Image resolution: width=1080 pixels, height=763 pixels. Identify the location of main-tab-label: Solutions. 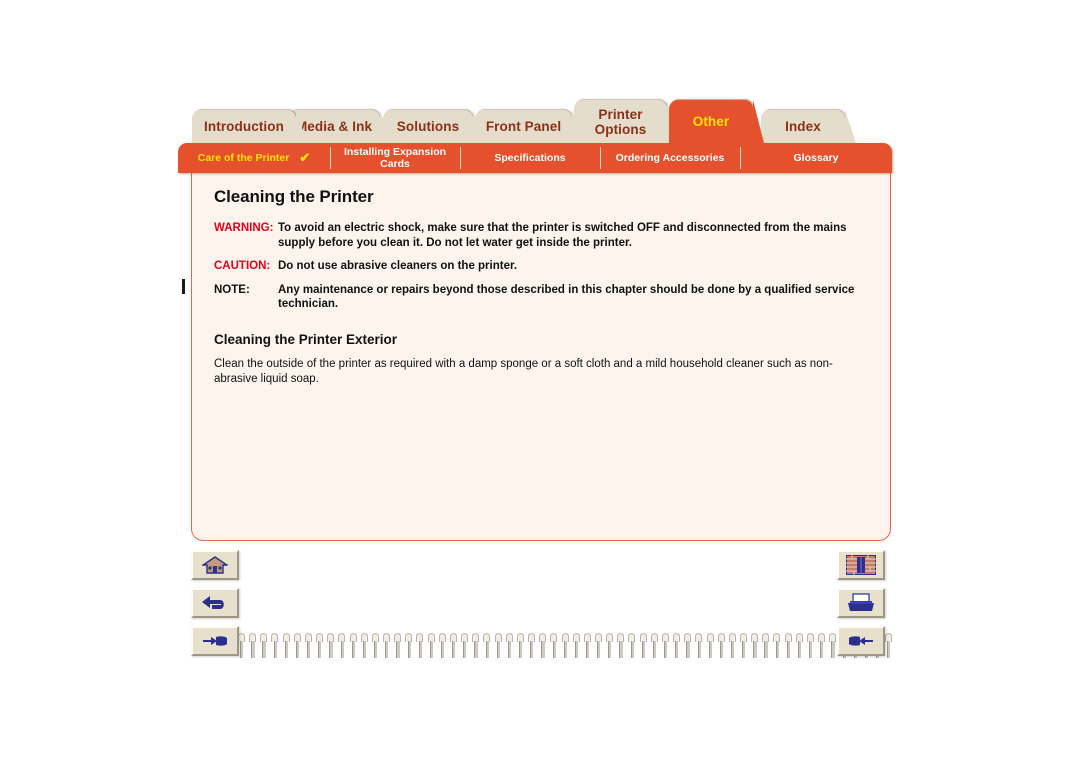
(428, 126).